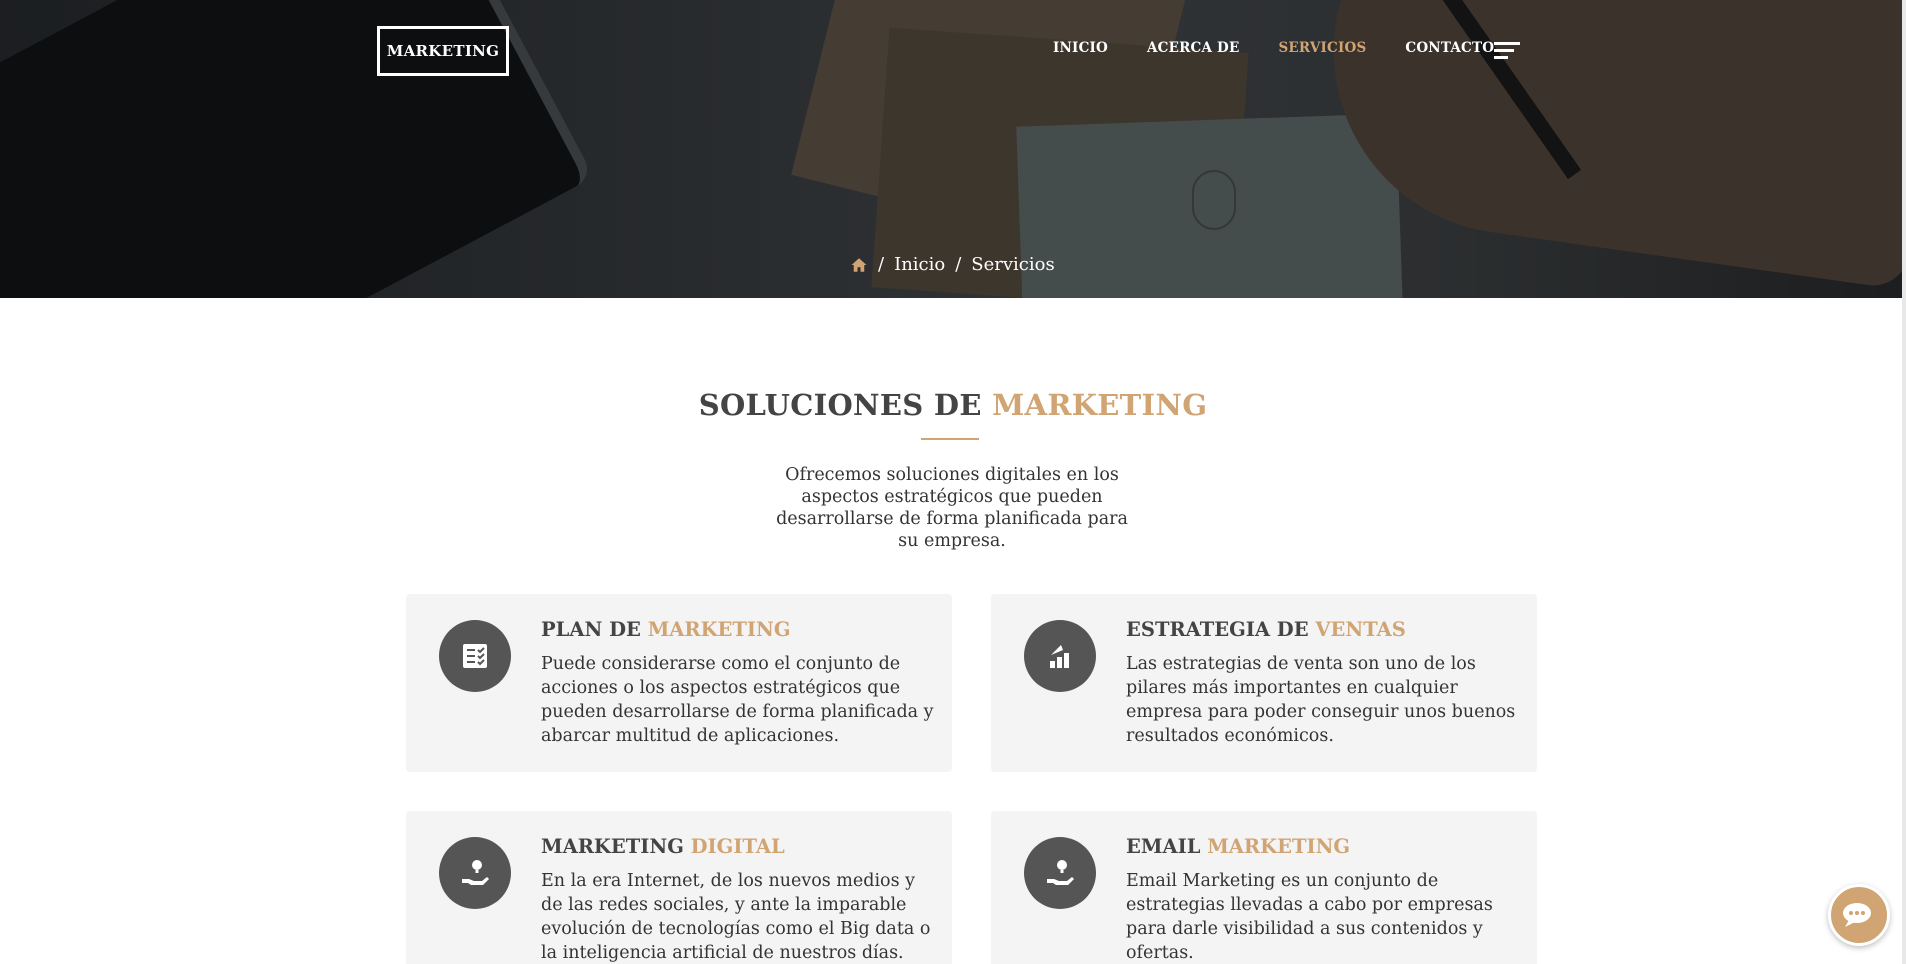 This screenshot has height=964, width=1906. I want to click on card-title: MARKETING DIGITAL, so click(663, 846).